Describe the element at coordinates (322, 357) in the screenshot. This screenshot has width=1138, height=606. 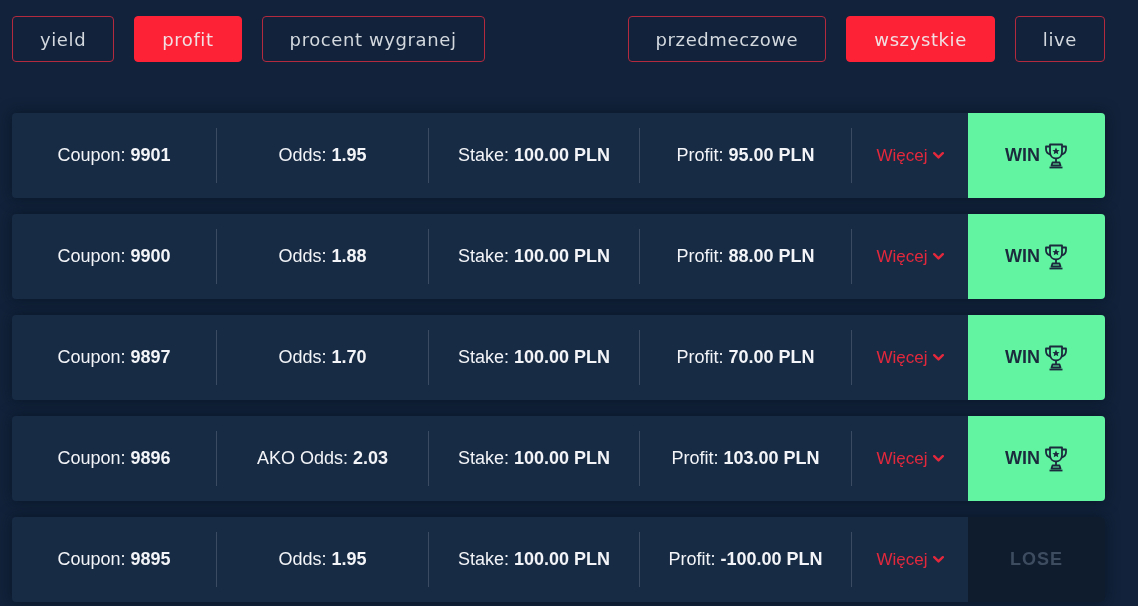
I see `odds-value: Odds: 1.70` at that location.